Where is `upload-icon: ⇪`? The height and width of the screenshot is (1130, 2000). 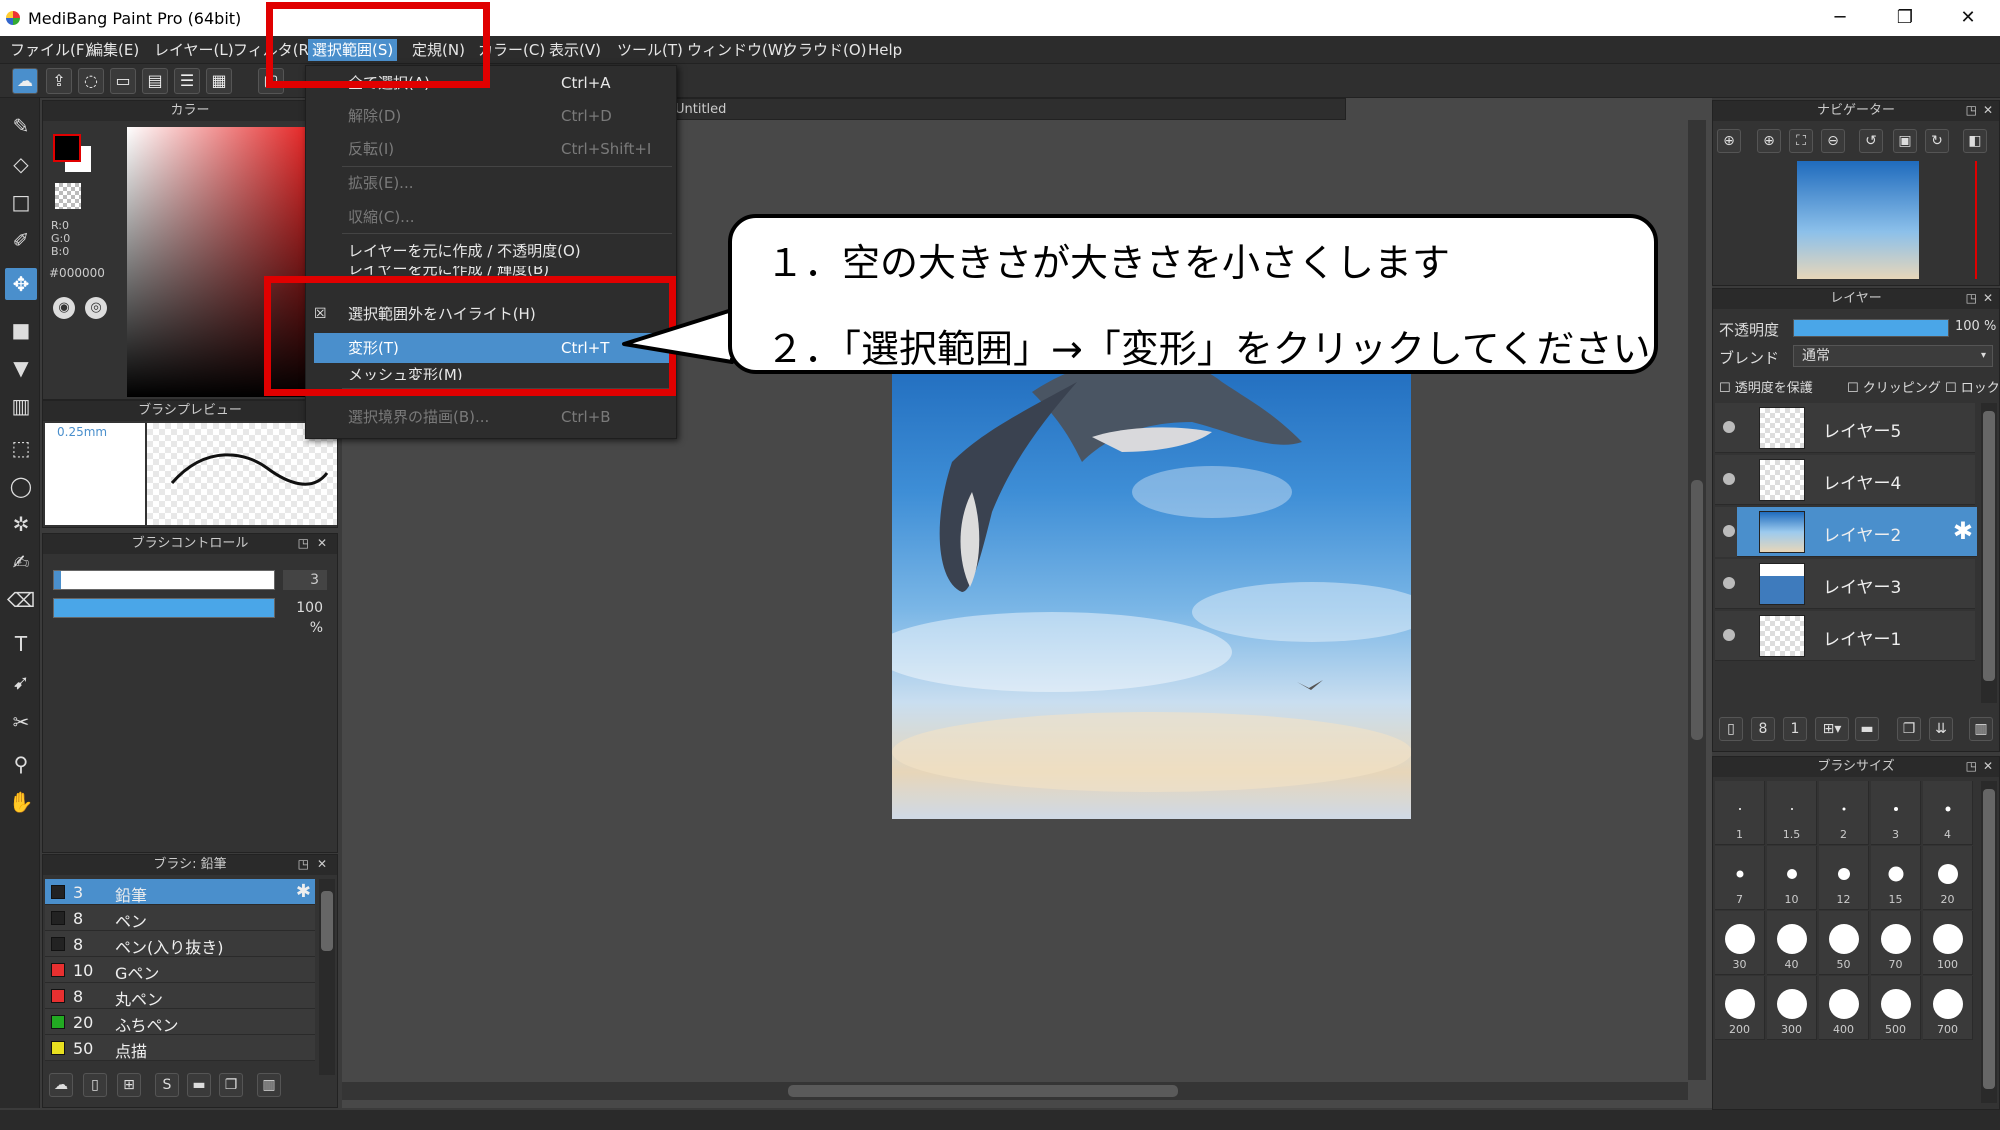
upload-icon: ⇪ is located at coordinates (59, 81).